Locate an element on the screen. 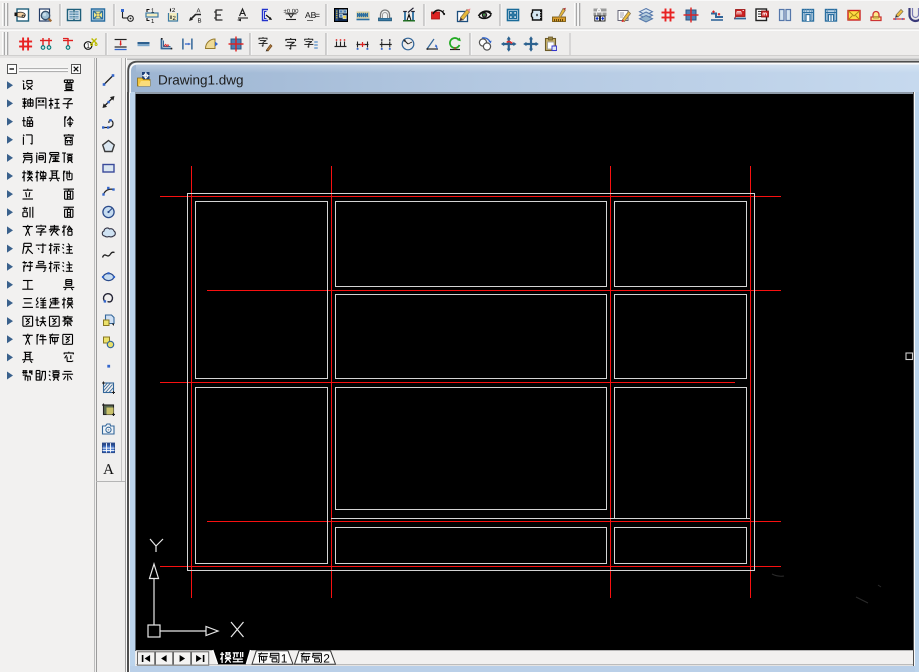  svg-text: B is located at coordinates (200, 21).